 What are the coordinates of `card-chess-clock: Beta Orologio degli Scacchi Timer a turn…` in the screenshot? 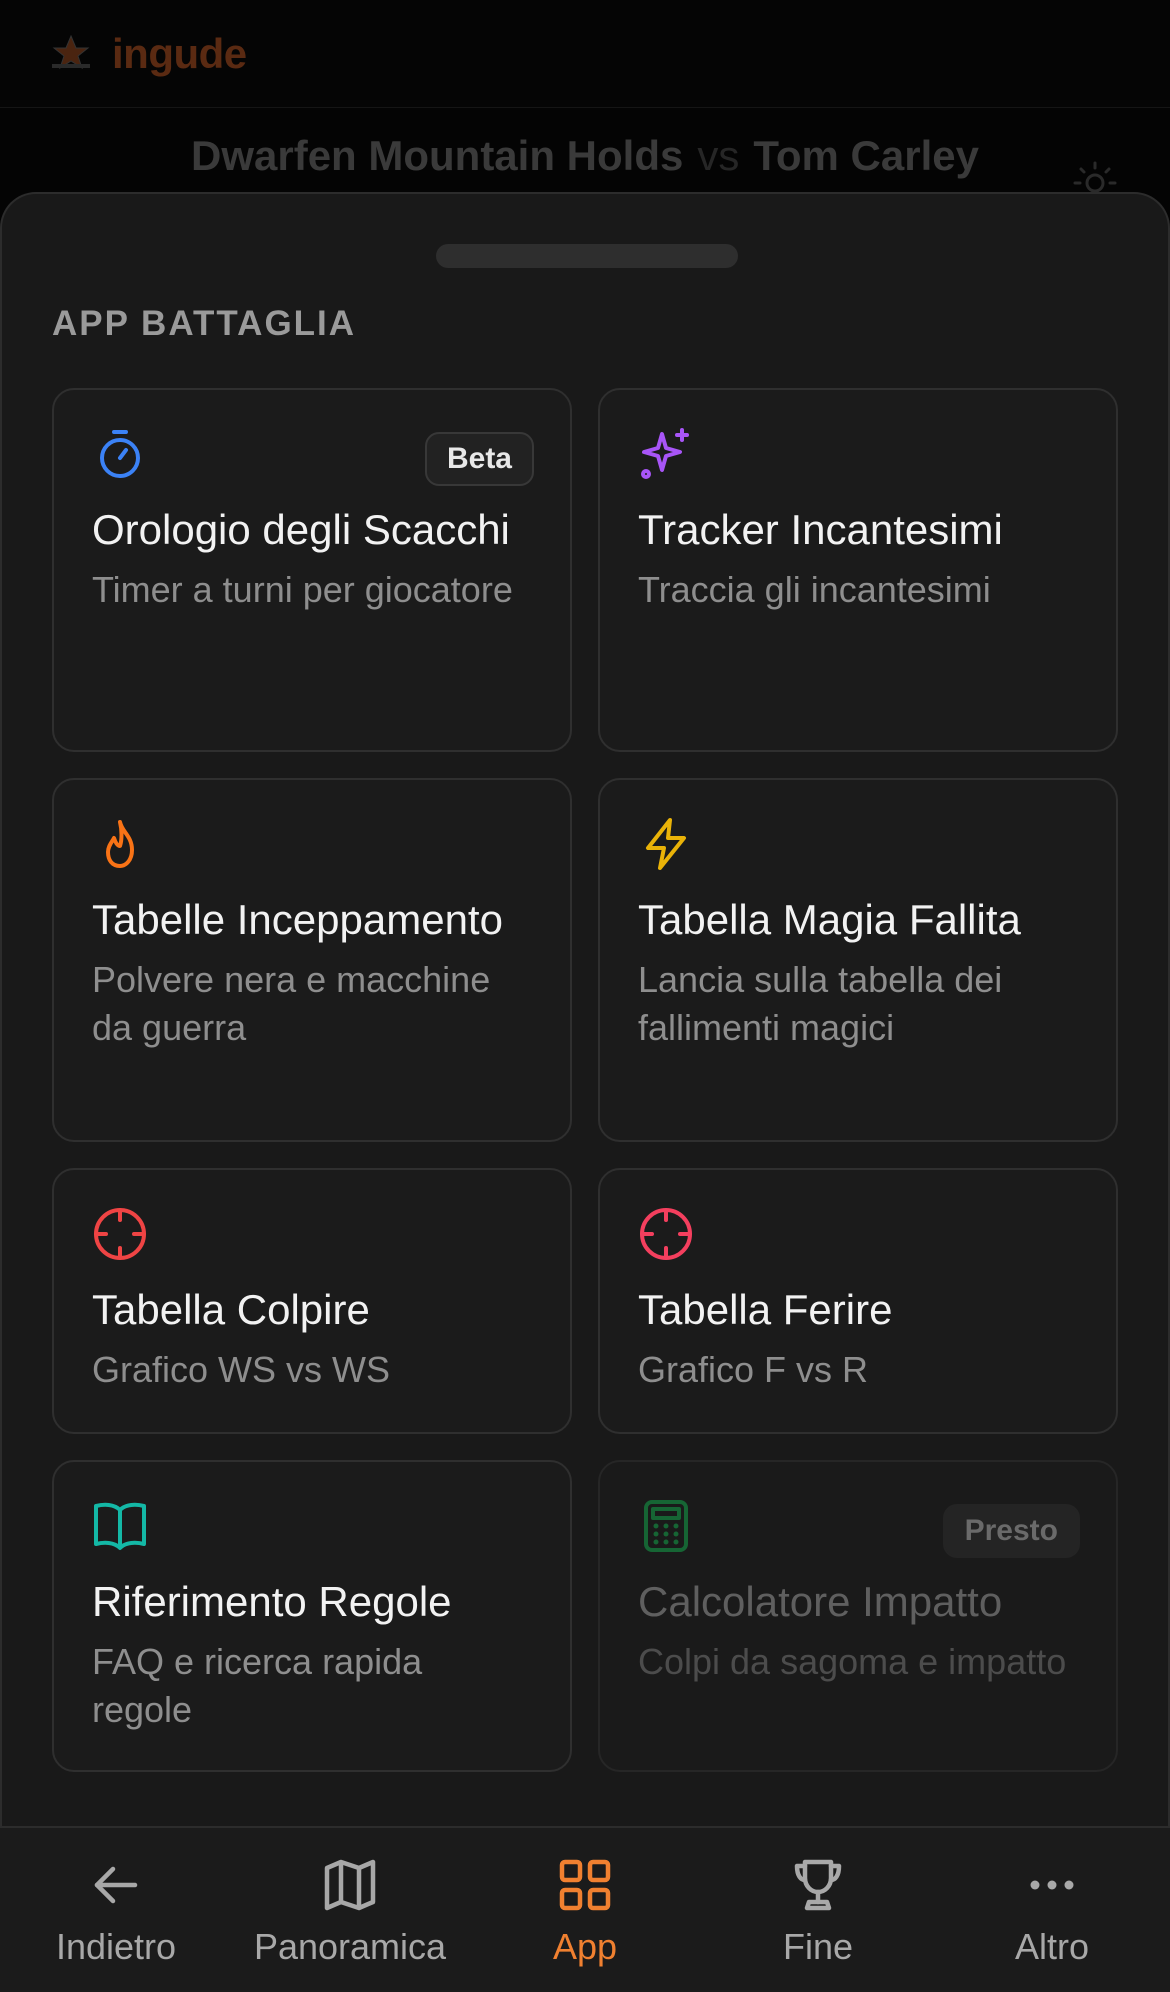 It's located at (312, 570).